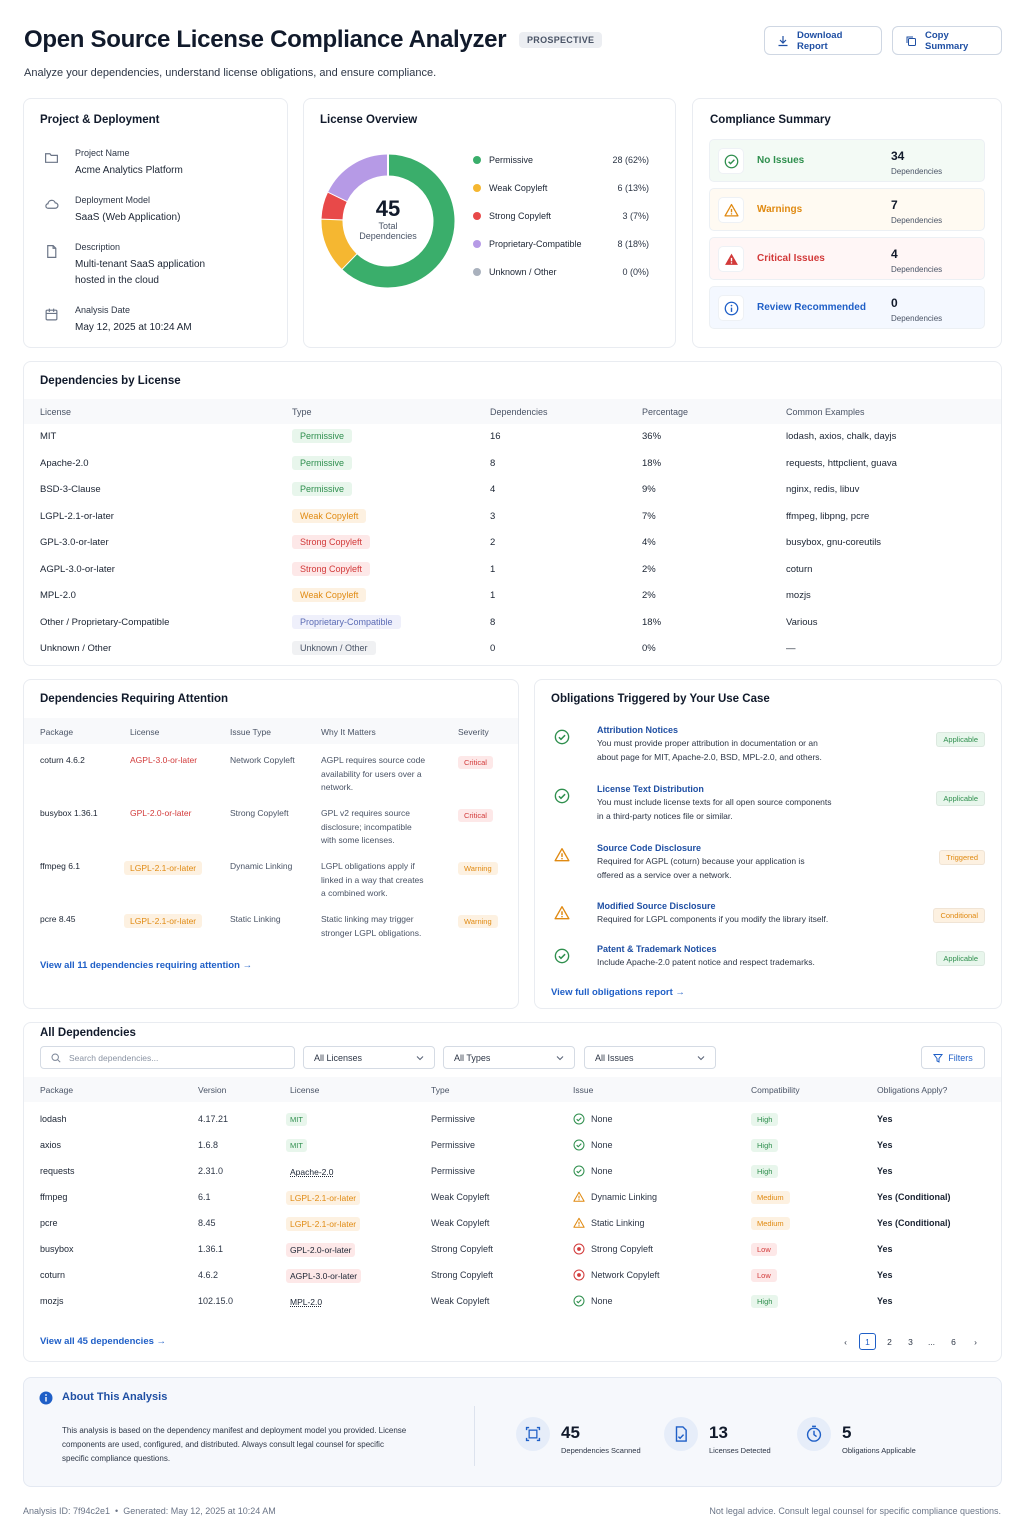 This screenshot has width=1024, height=1536. I want to click on dep-type: Weak Copyleft, so click(460, 1223).